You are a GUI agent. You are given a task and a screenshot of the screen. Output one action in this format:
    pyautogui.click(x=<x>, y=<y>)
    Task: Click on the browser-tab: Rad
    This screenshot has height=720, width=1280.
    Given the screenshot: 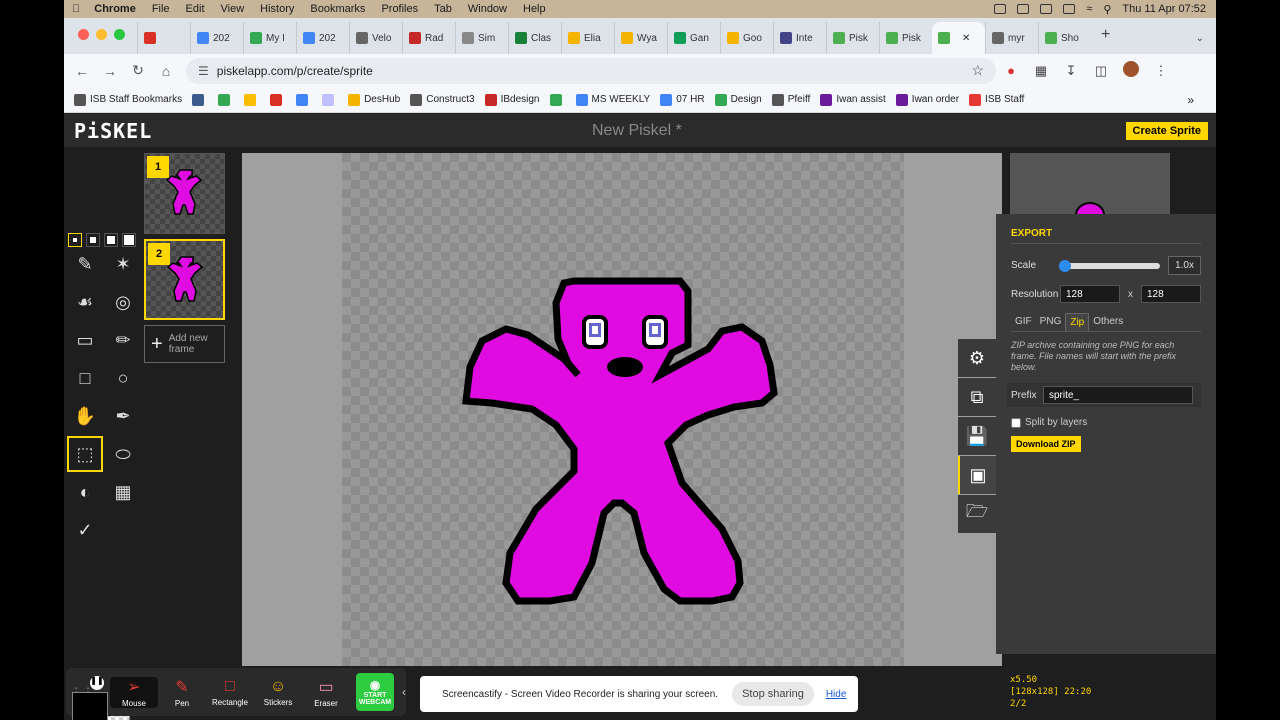 What is the action you would take?
    pyautogui.click(x=428, y=38)
    